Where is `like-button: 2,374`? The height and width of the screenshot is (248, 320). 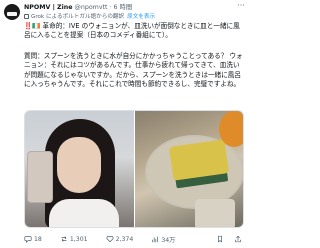 like-button: 2,374 is located at coordinates (120, 239).